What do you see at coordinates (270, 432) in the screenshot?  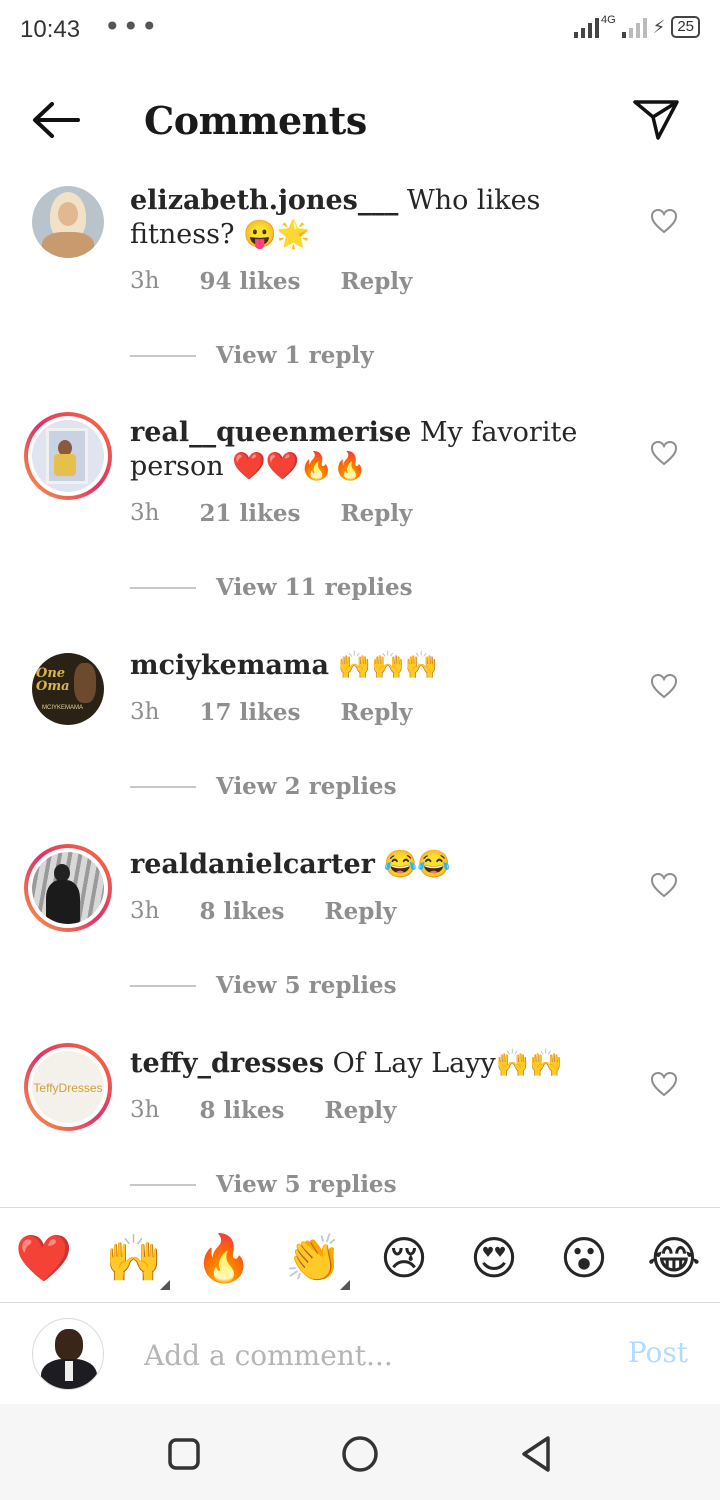 I see `comment-username: real__queenmerise` at bounding box center [270, 432].